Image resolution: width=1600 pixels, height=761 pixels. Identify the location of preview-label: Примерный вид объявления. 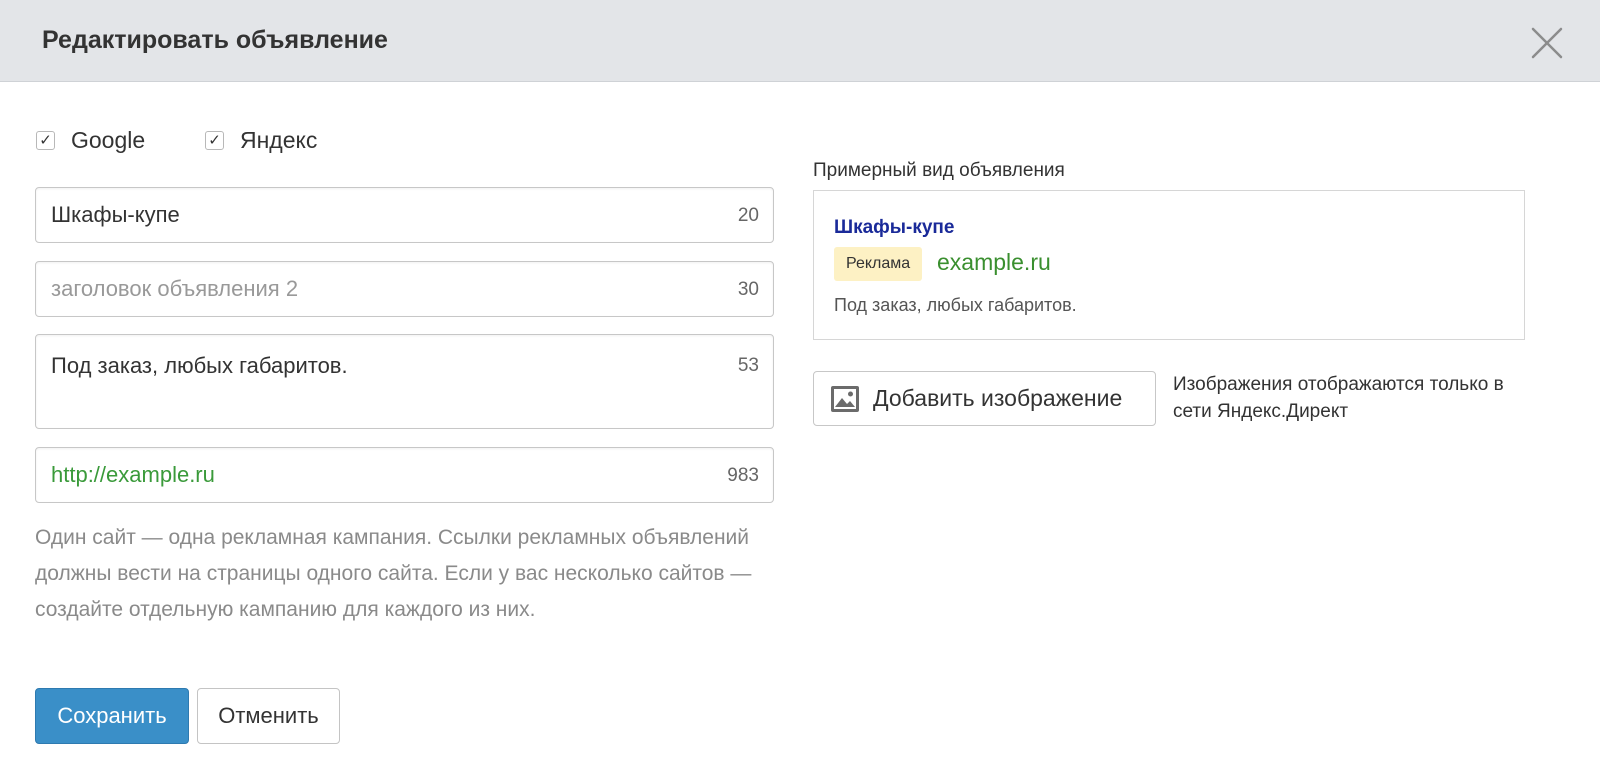
(939, 170).